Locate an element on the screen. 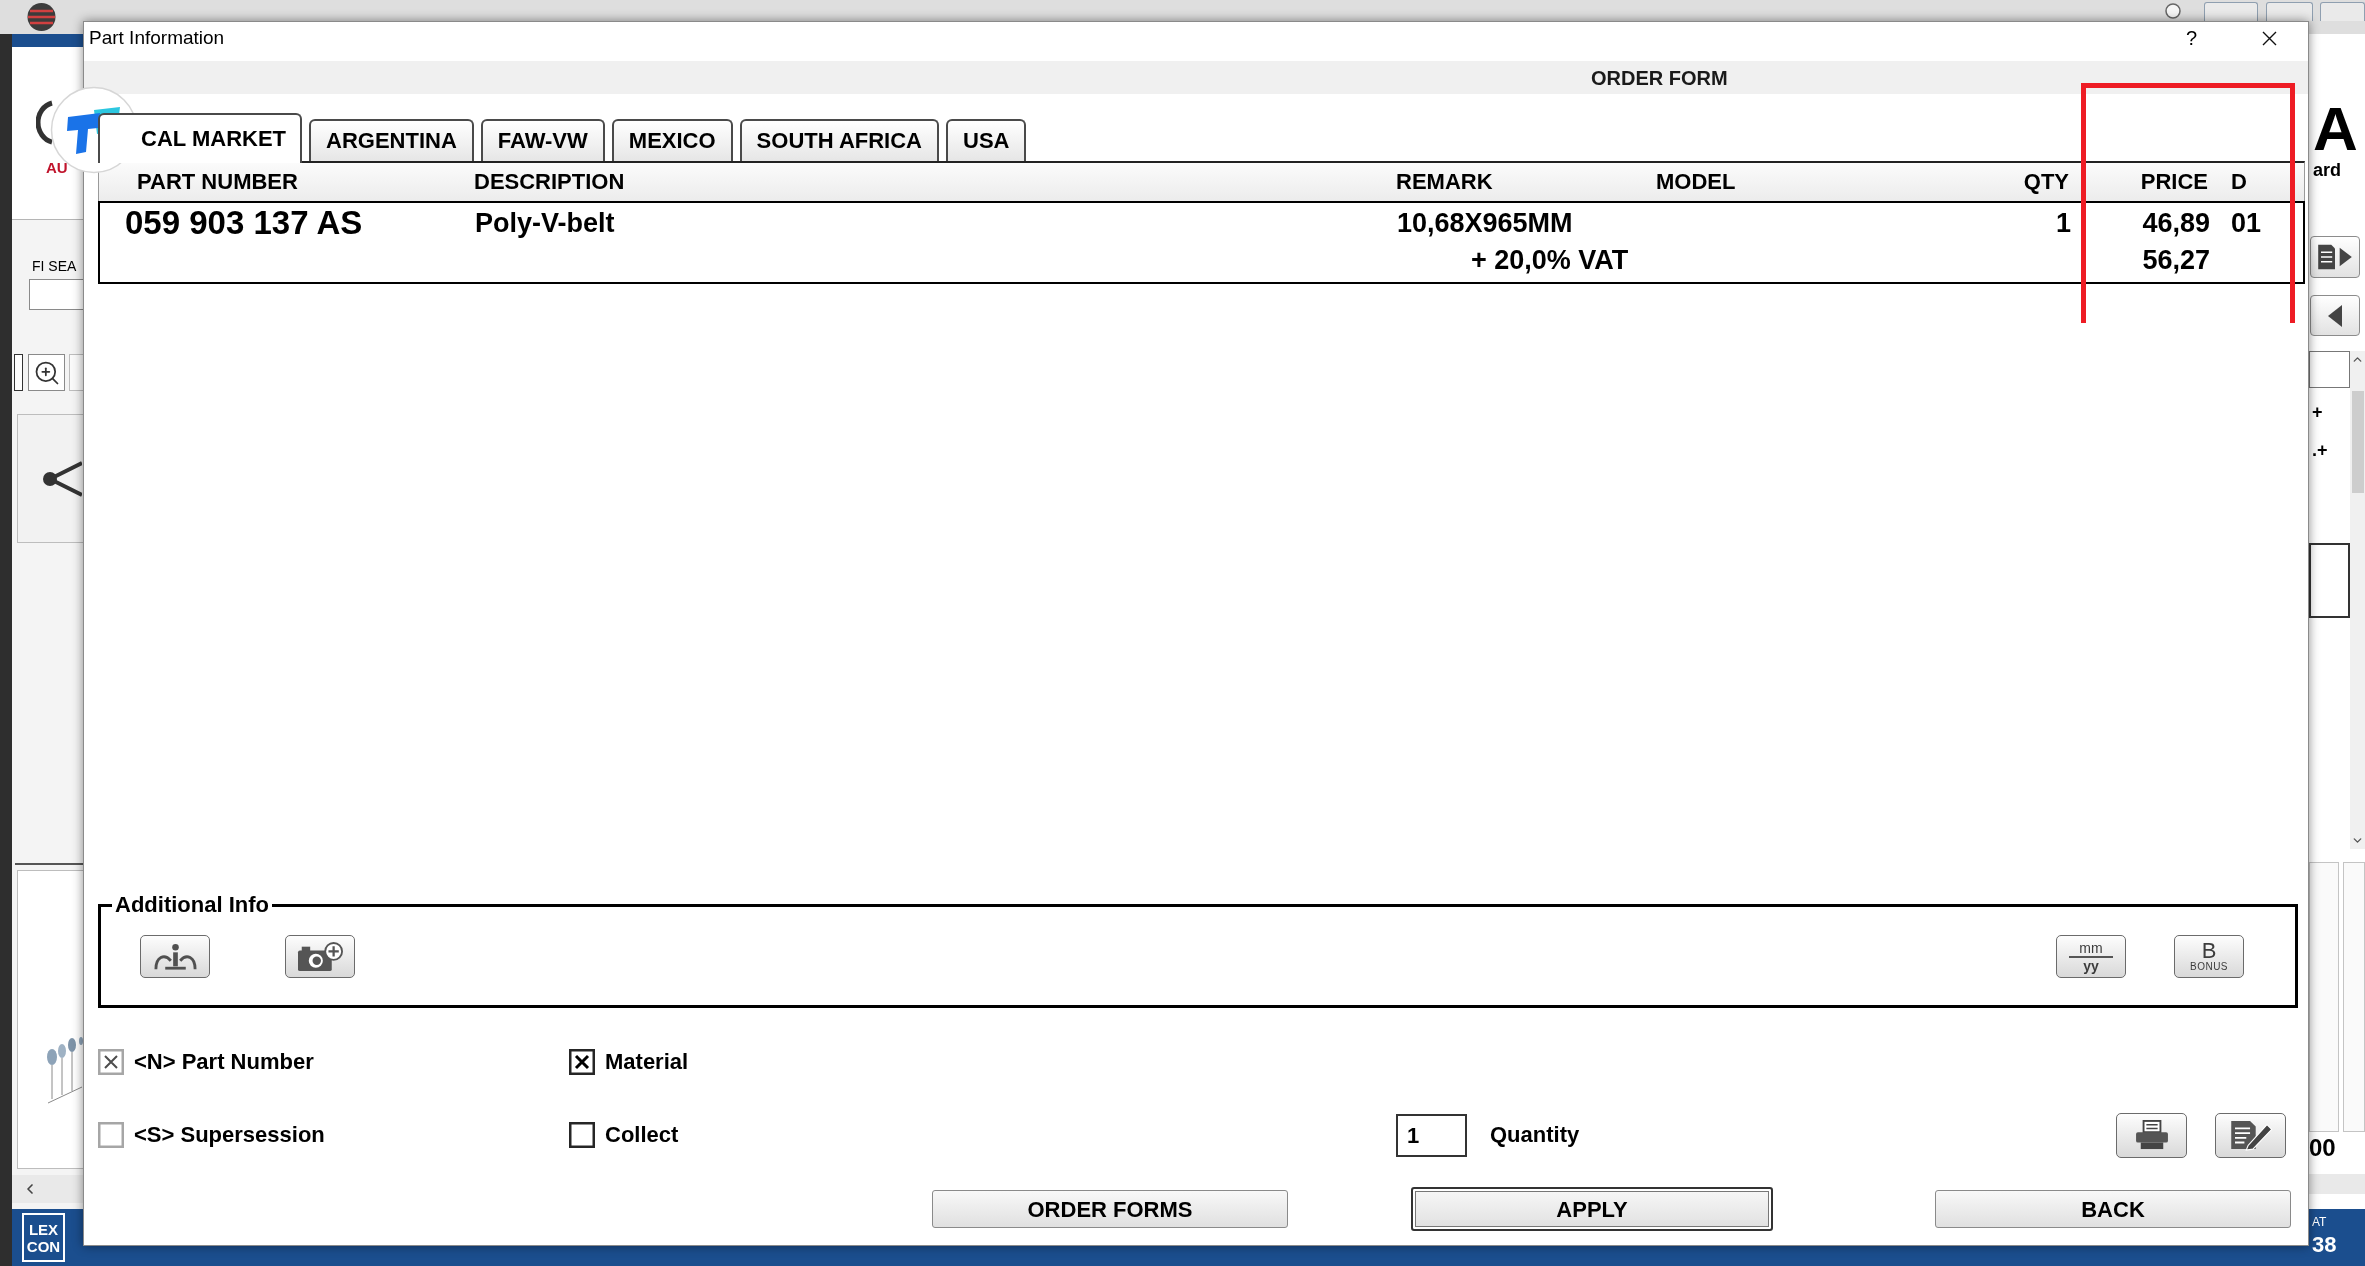 The width and height of the screenshot is (2365, 1266). info-figure-icon is located at coordinates (175, 956).